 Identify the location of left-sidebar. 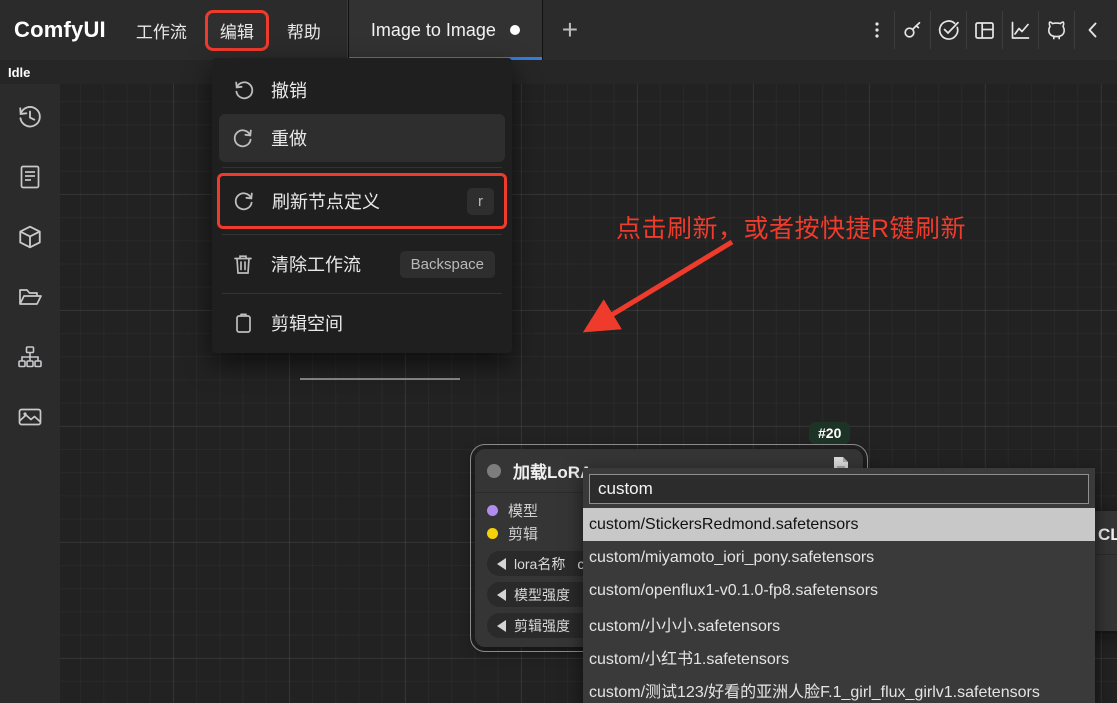
(30, 393).